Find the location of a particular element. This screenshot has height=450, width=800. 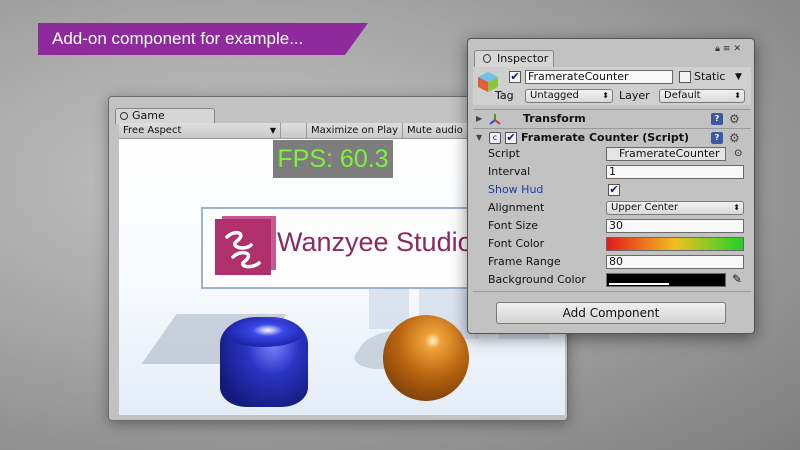

layer-value: Default is located at coordinates (682, 95).